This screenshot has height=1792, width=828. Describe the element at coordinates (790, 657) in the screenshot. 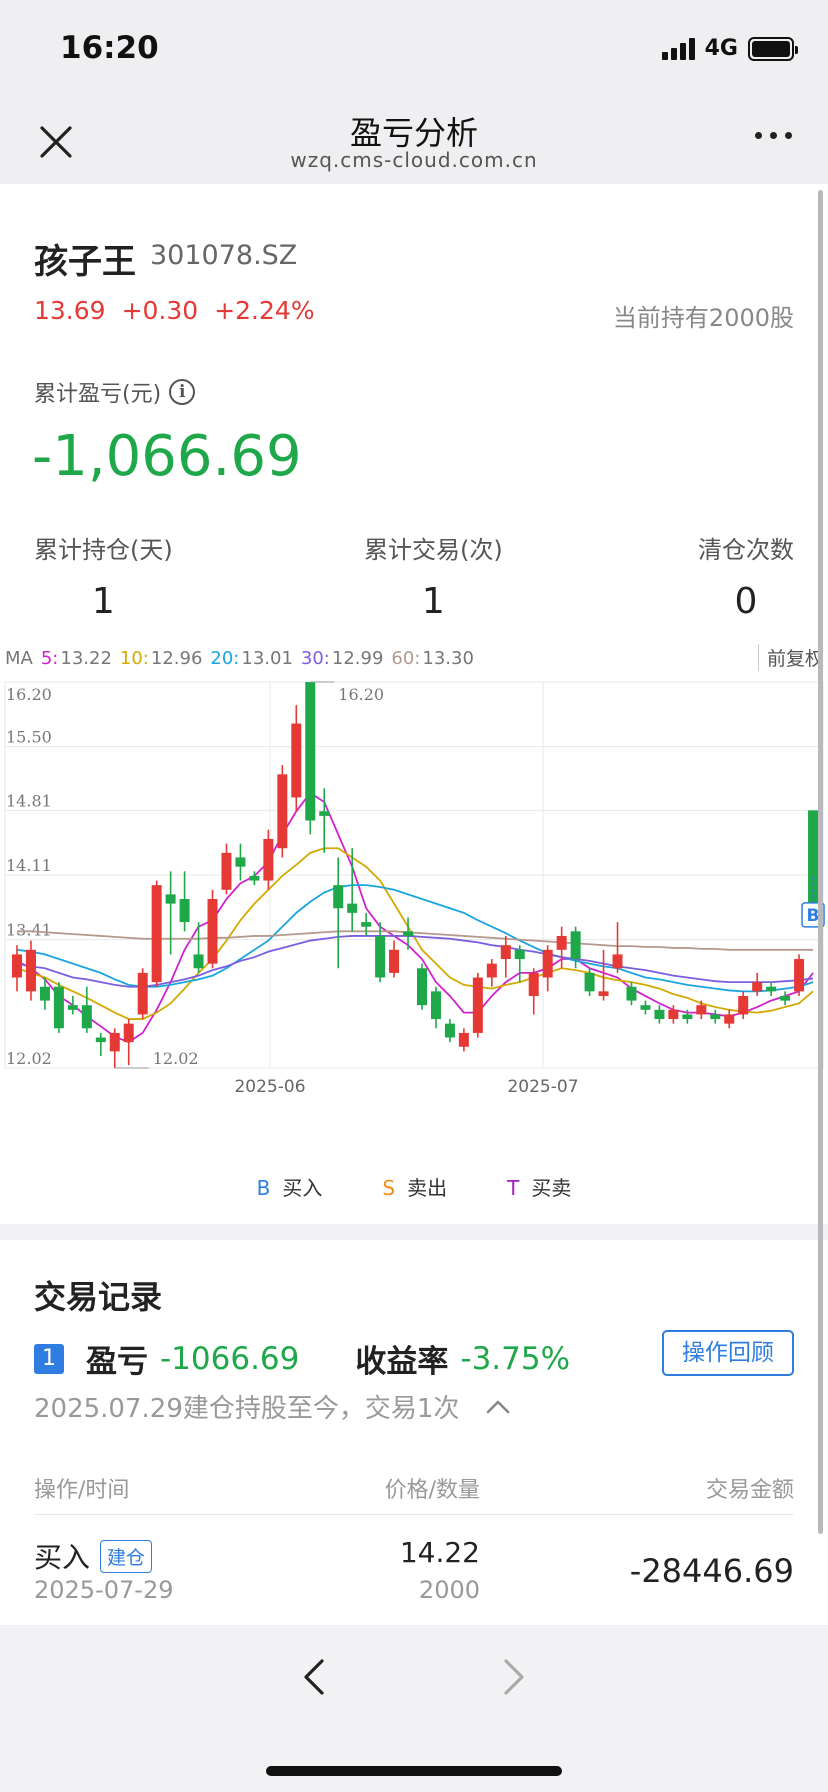

I see `adjust-toggle: 前复权` at that location.